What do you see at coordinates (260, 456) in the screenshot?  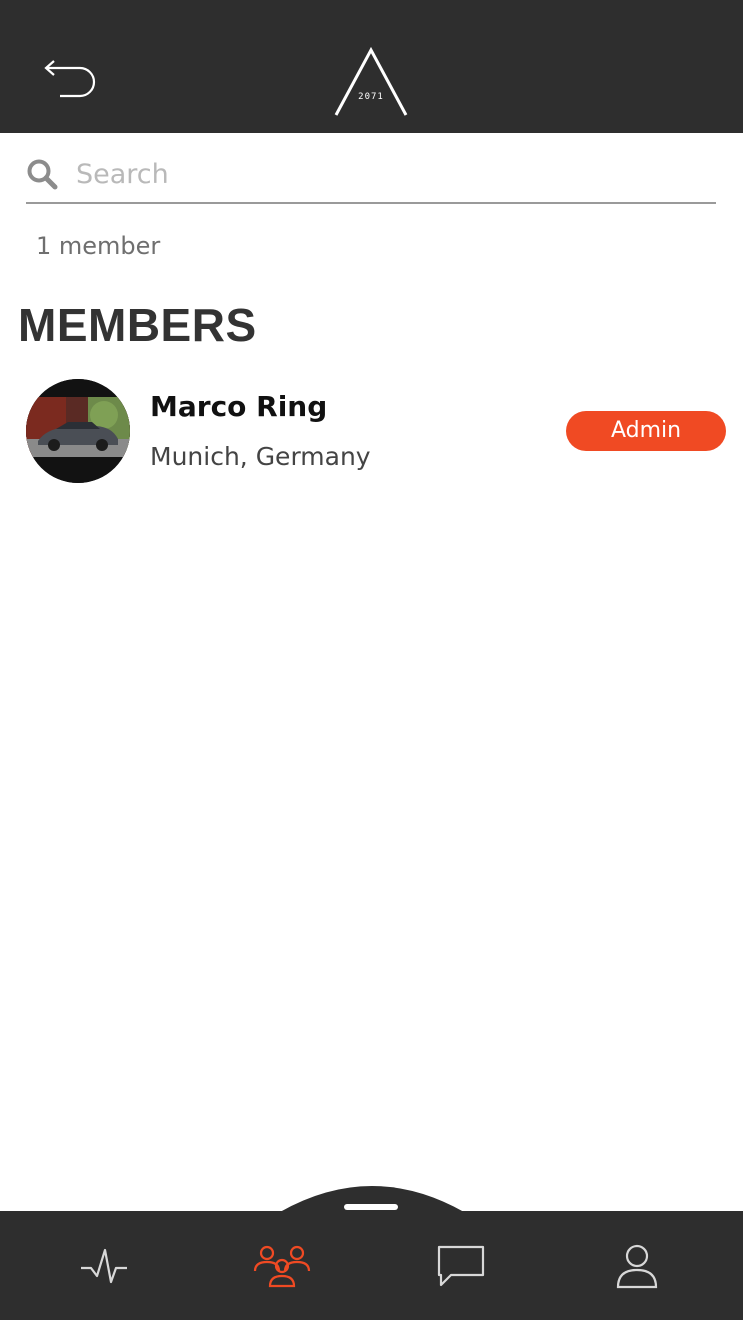 I see `member-location: Munich, Germany` at bounding box center [260, 456].